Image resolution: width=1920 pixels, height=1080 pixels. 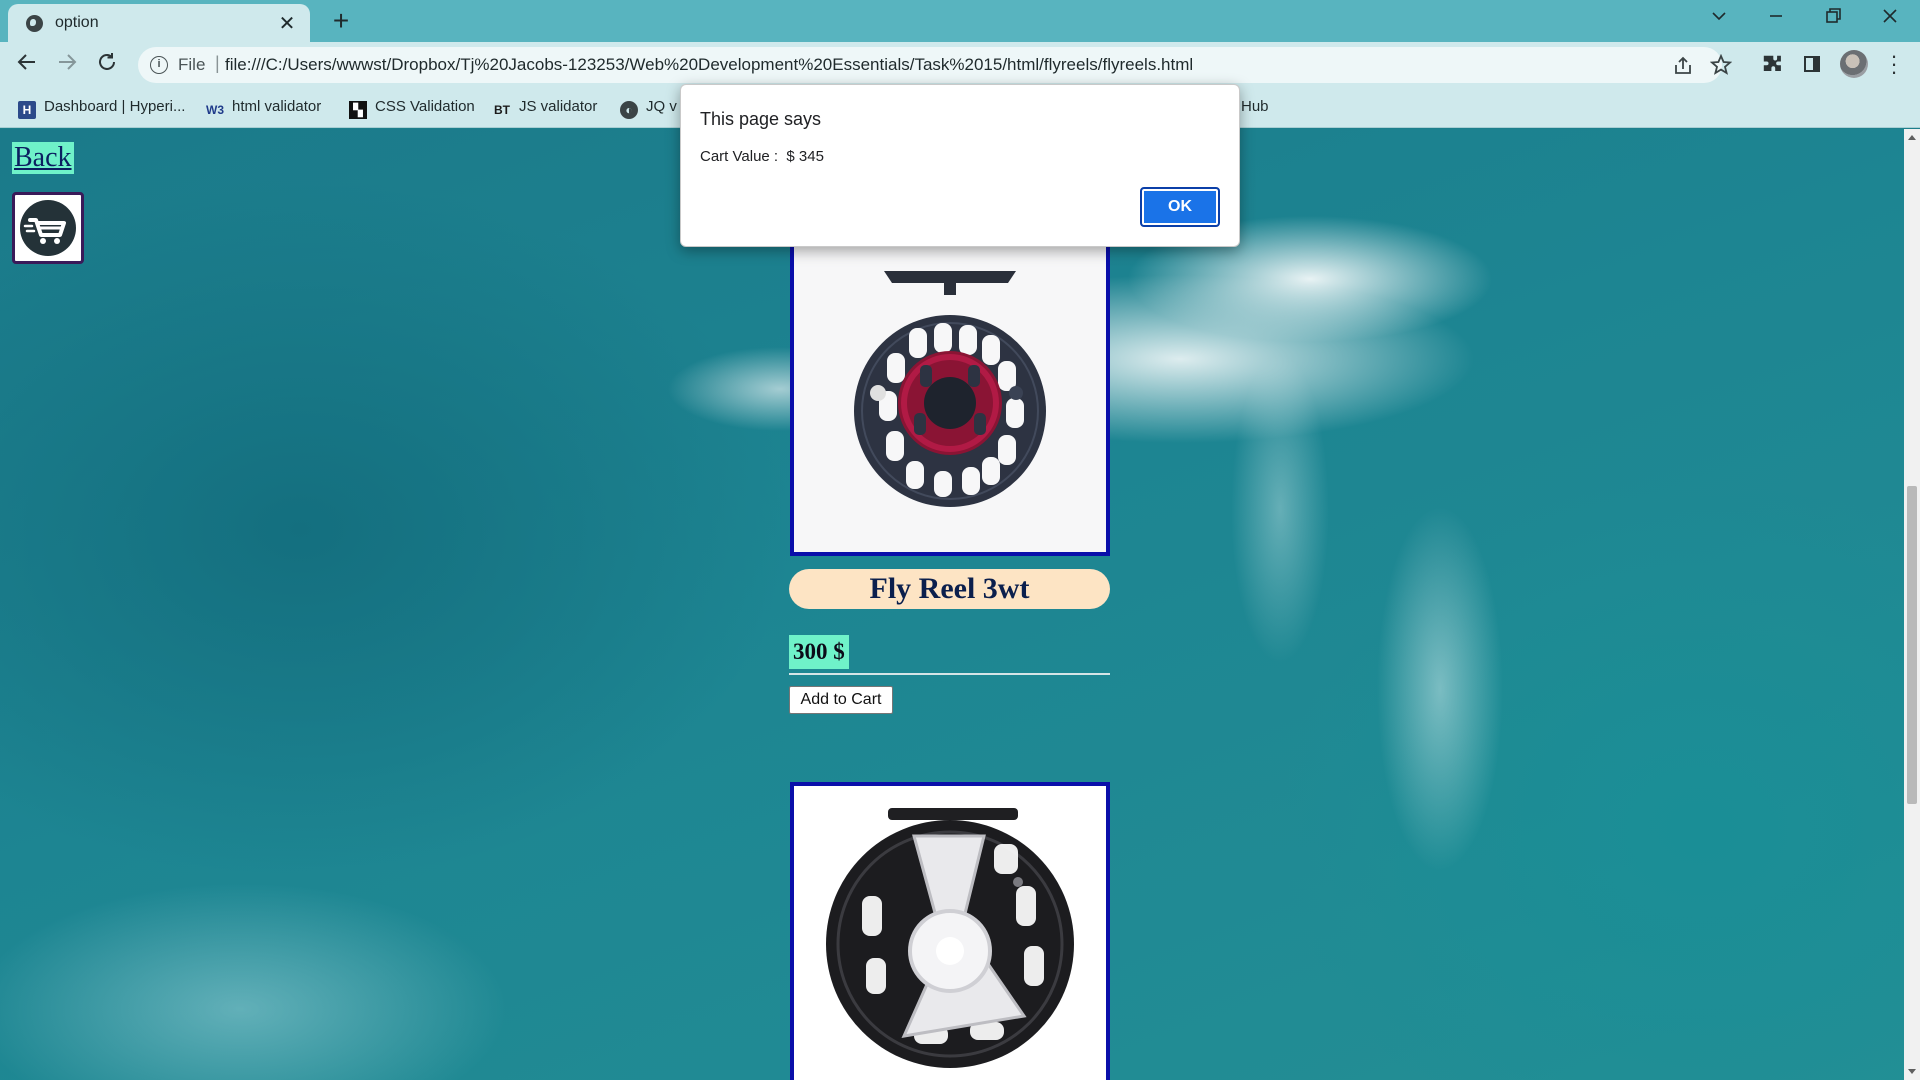 I want to click on bookmark-jq-validator: ◐ JQ v, so click(x=648, y=108).